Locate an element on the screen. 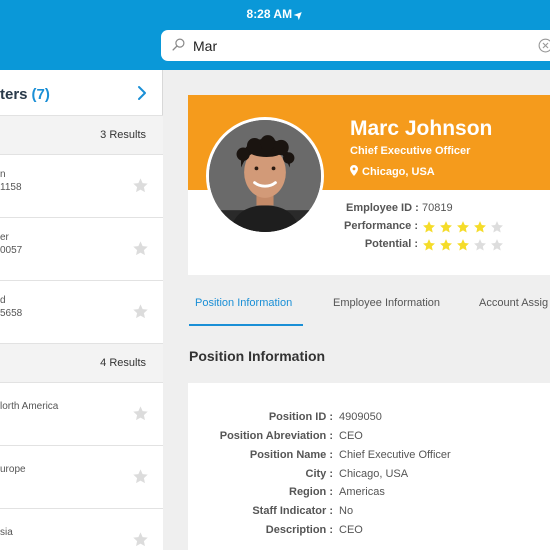  staff-indicator-value: No is located at coordinates (346, 511).